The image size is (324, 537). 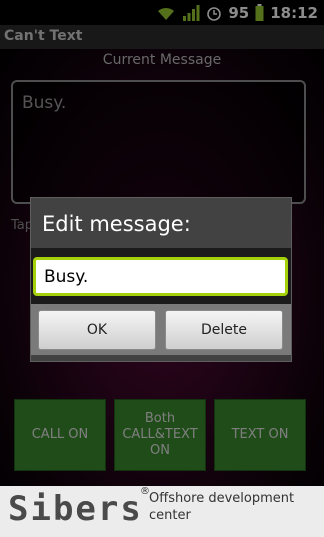 I want to click on banner-text: Offshore development center, so click(x=222, y=507).